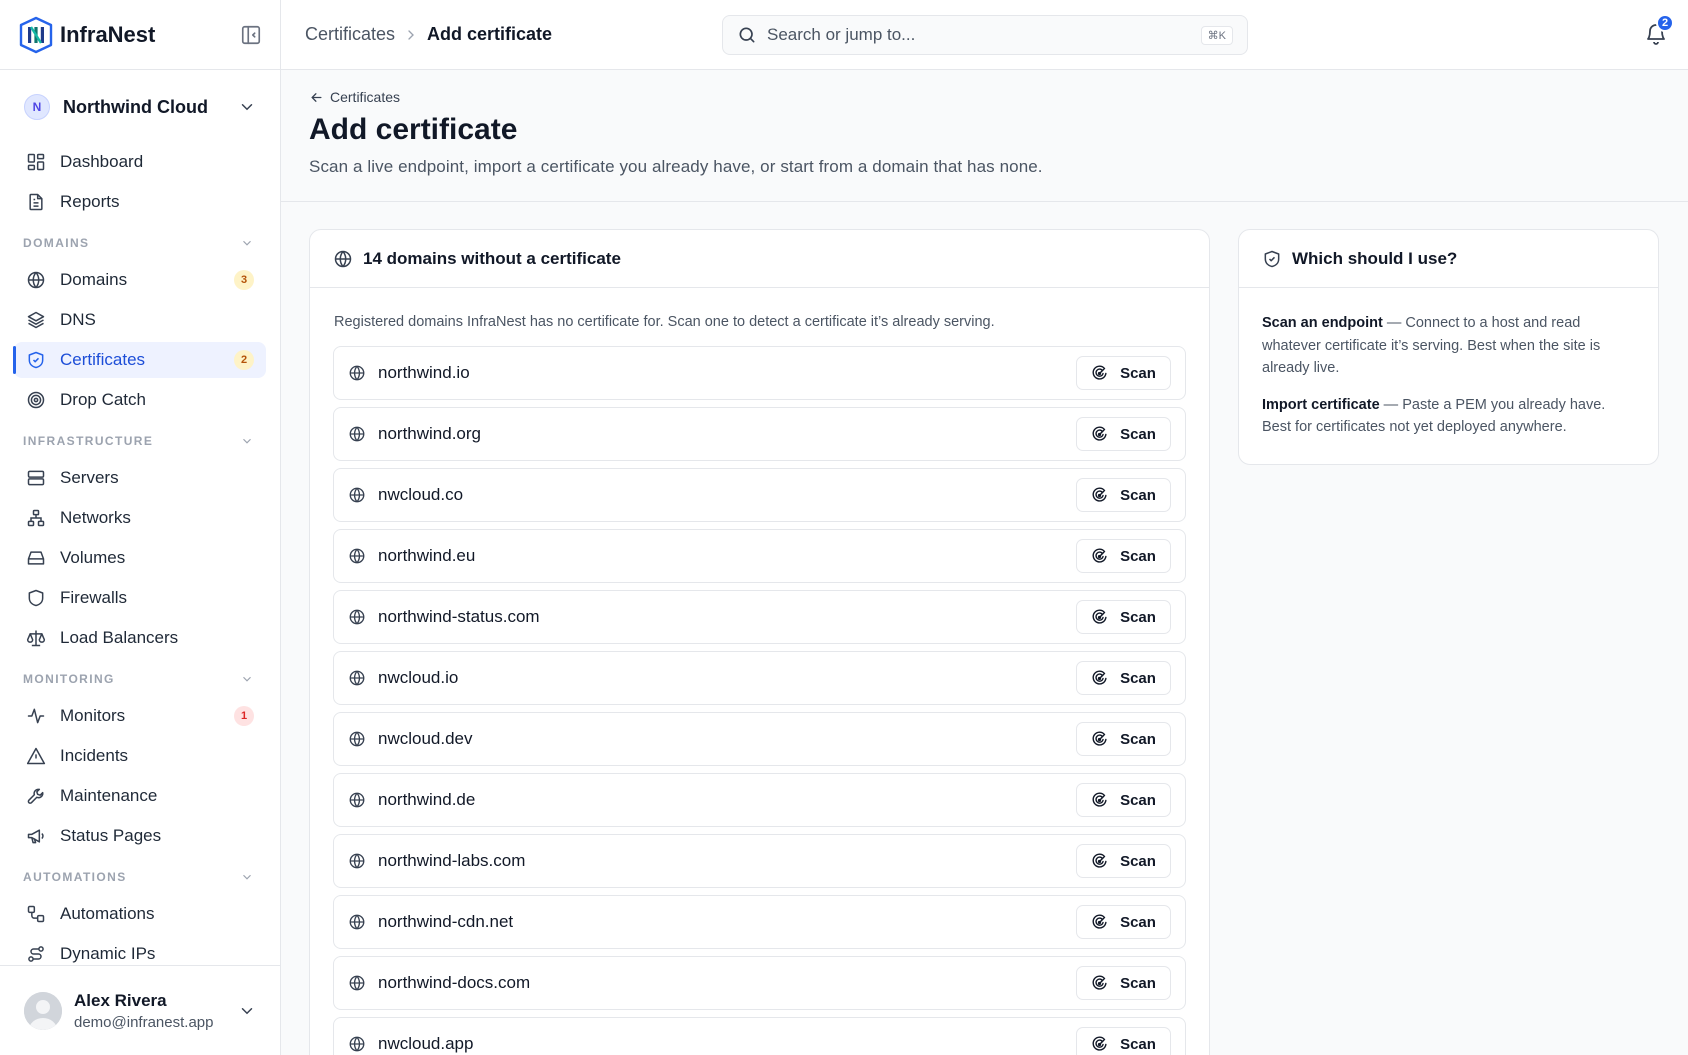 The image size is (1688, 1055). Describe the element at coordinates (251, 35) in the screenshot. I see `collapse-sidebar-icon` at that location.